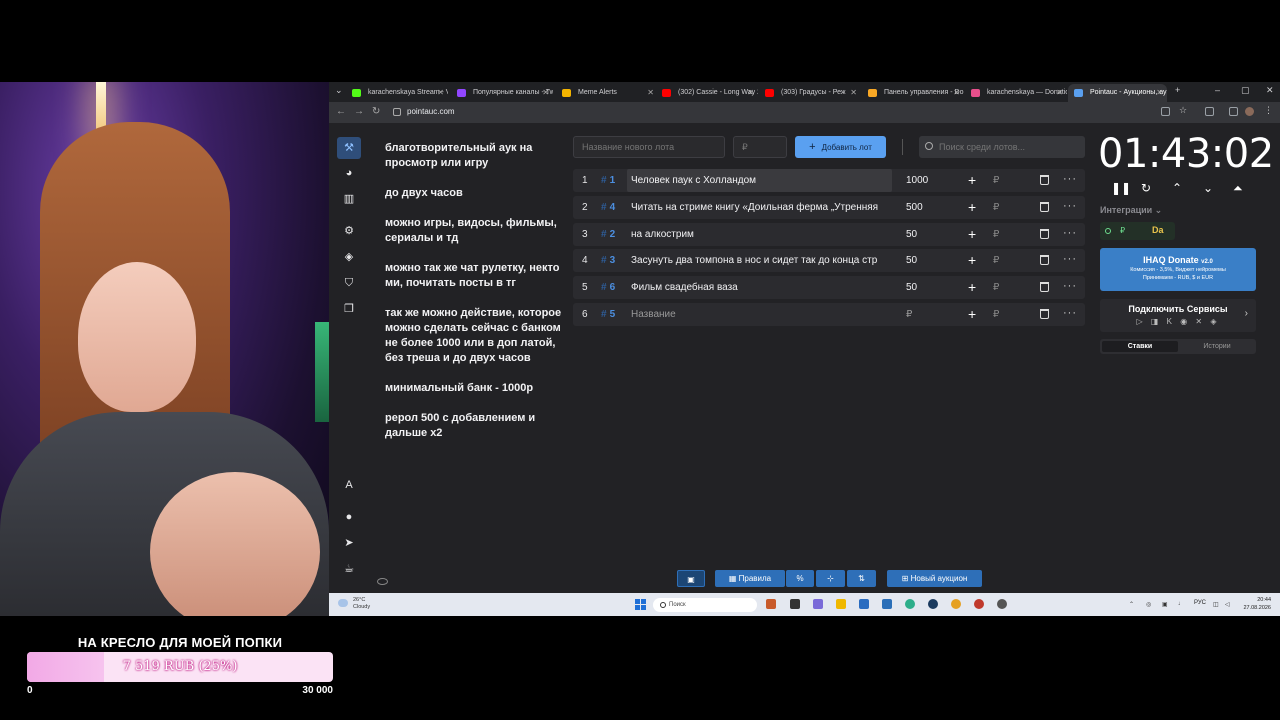 The height and width of the screenshot is (720, 1280). Describe the element at coordinates (349, 485) in the screenshot. I see `translate-icon: A` at that location.